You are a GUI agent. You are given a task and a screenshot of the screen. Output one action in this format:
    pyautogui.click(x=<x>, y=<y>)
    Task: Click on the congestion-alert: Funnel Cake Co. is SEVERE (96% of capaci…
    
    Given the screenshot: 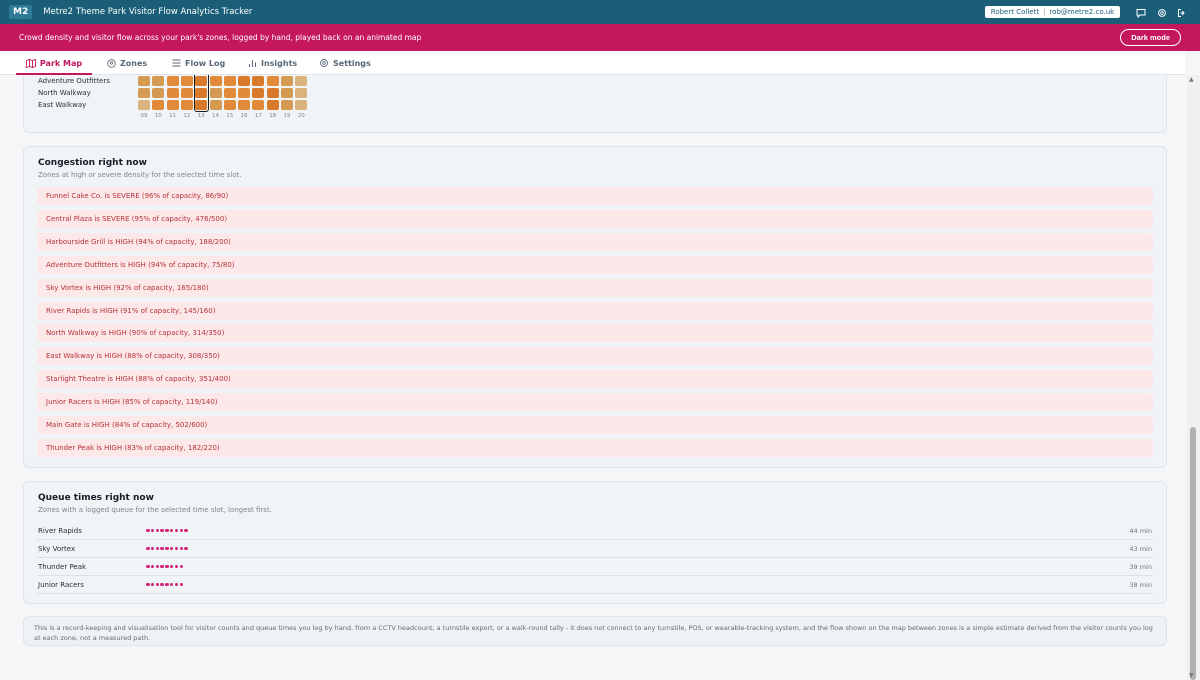 What is the action you would take?
    pyautogui.click(x=595, y=196)
    